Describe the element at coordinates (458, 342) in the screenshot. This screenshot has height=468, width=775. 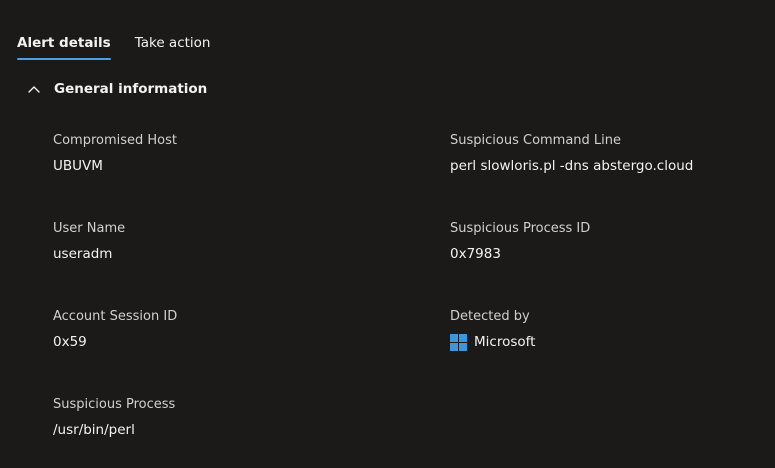
I see `windows-logo-icon` at that location.